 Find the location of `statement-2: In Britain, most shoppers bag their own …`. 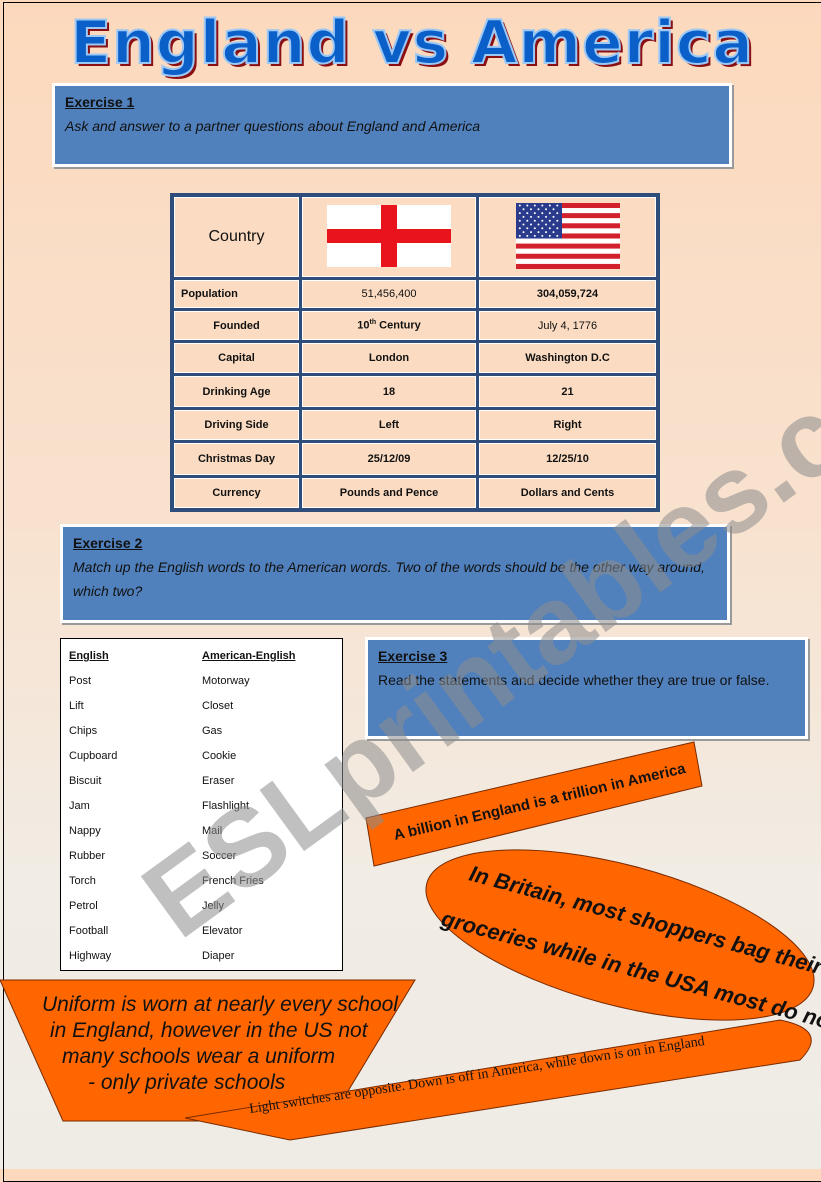

statement-2: In Britain, most shoppers bag their own … is located at coordinates (623, 943).